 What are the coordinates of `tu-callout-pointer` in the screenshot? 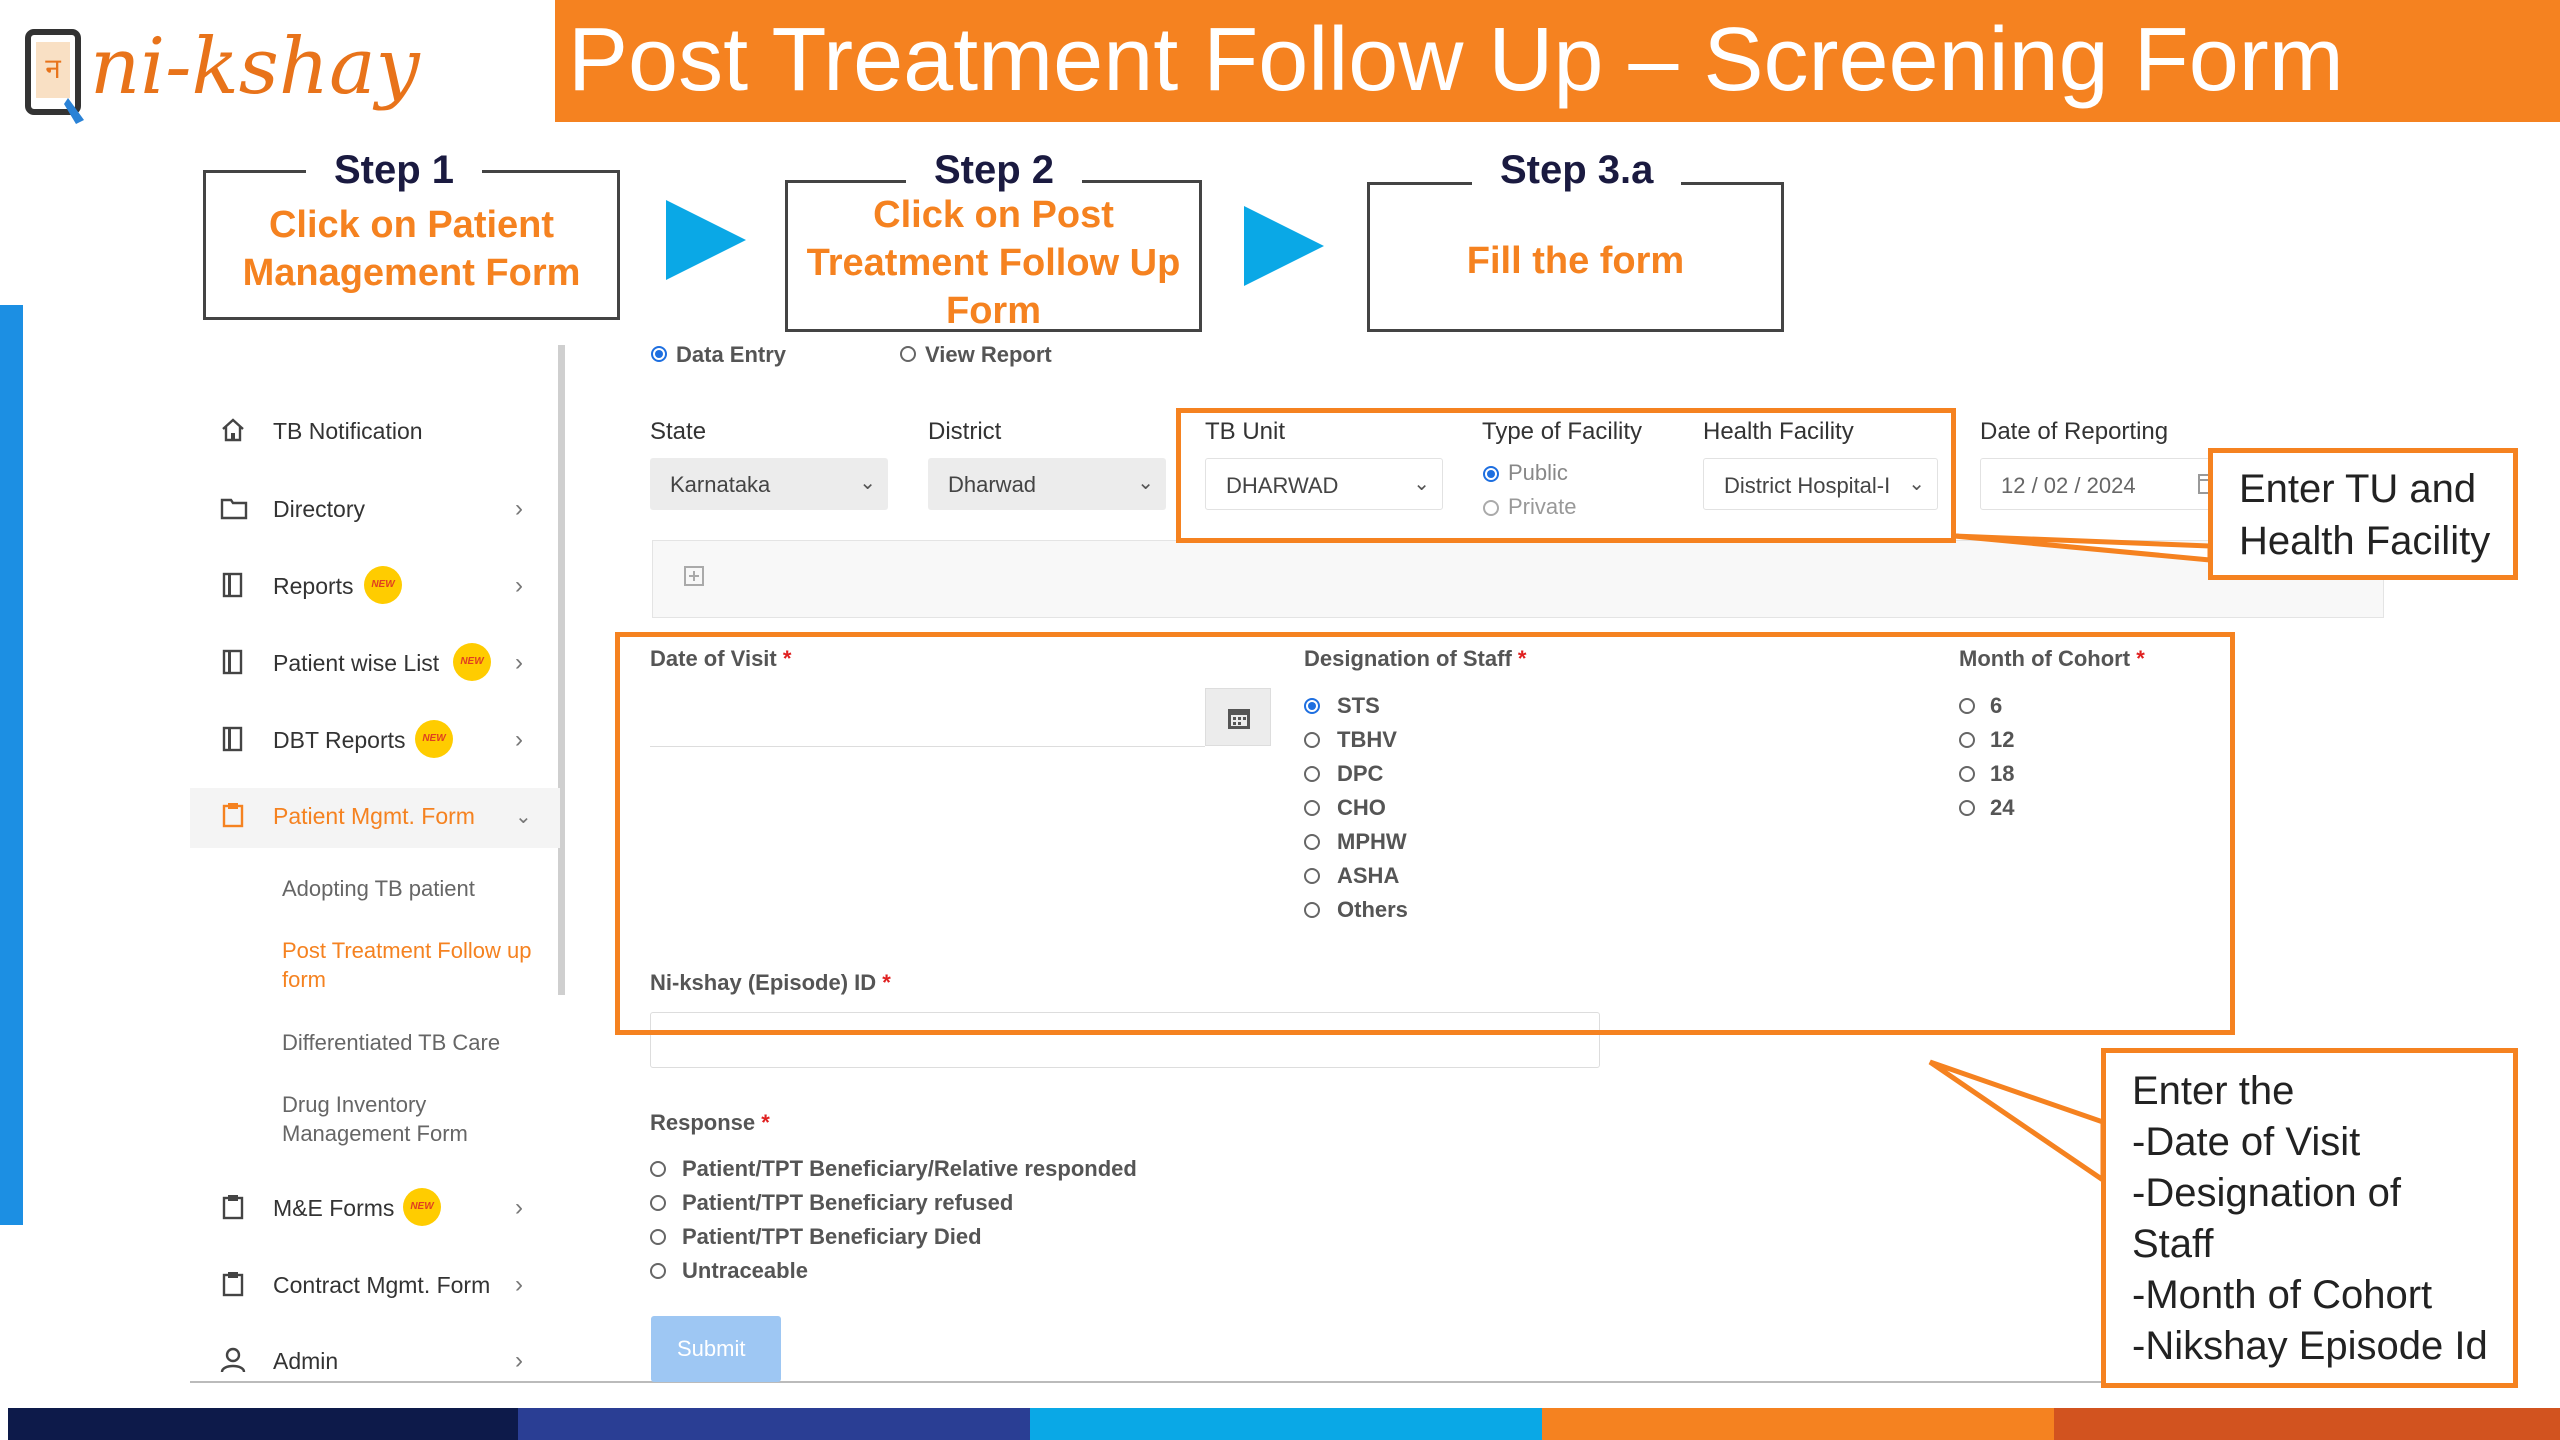 It's located at (2083, 548).